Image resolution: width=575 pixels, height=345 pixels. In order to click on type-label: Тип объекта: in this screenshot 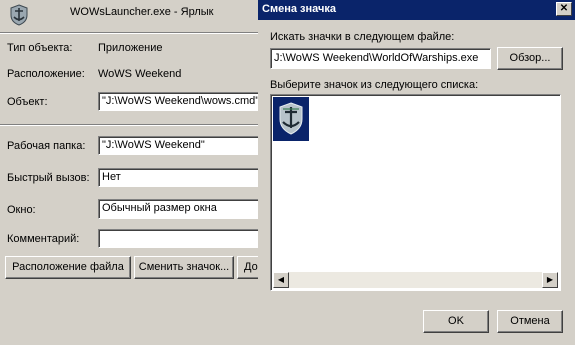, I will do `click(40, 48)`.